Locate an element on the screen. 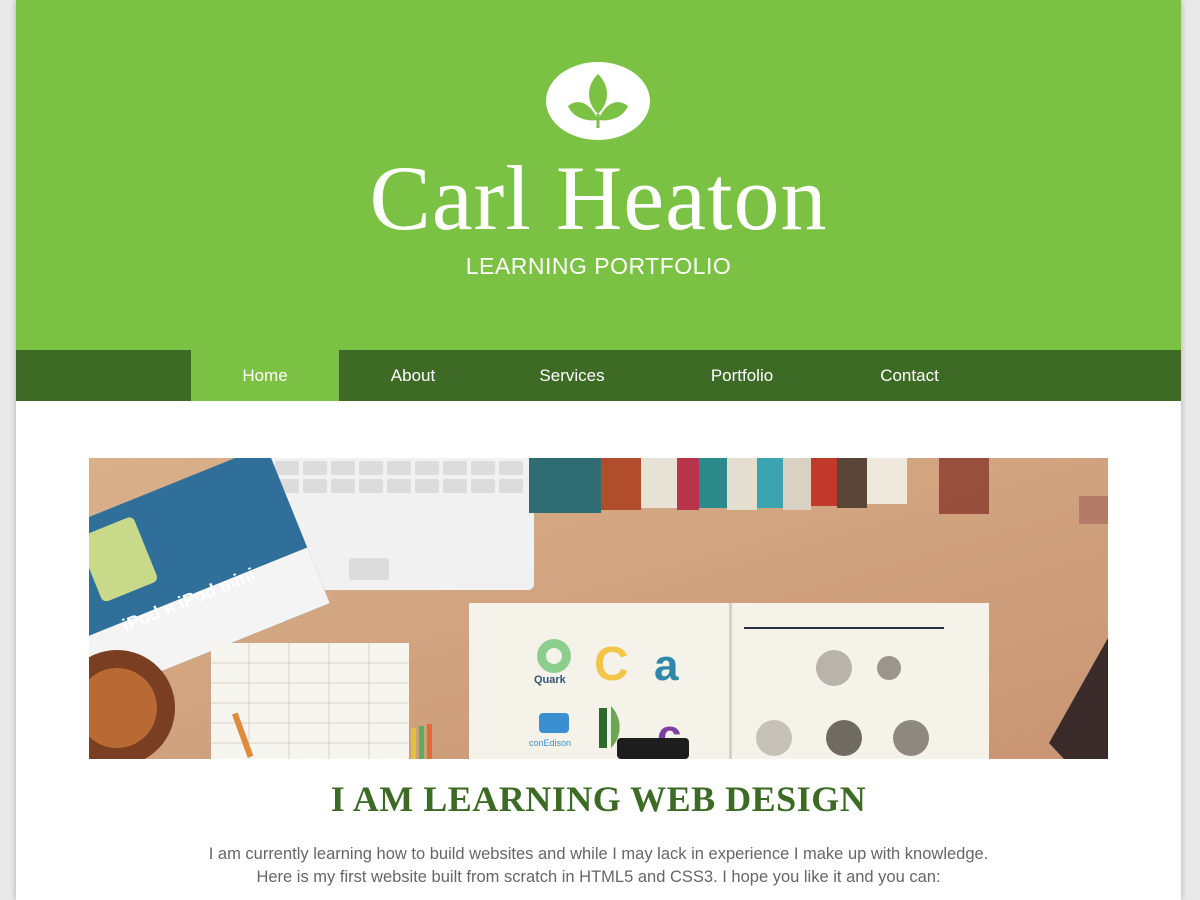 Image resolution: width=1200 pixels, height=900 pixels. quark-logo-text: Quark is located at coordinates (550, 680).